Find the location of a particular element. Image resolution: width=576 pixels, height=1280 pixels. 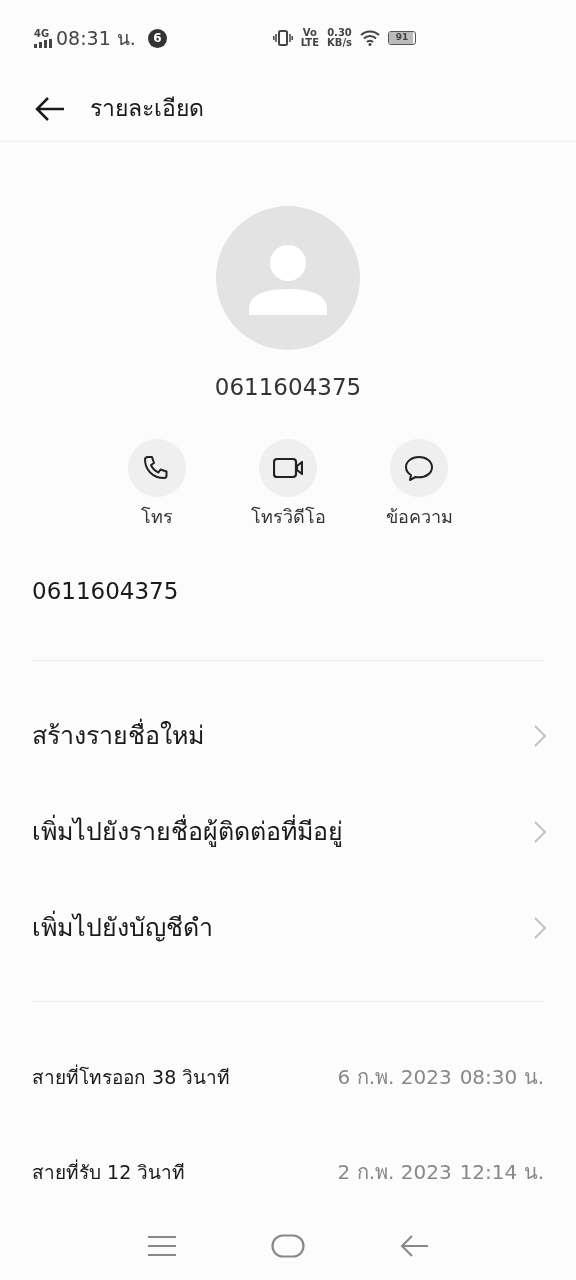

call-time: 12:14 น. is located at coordinates (501, 1172).